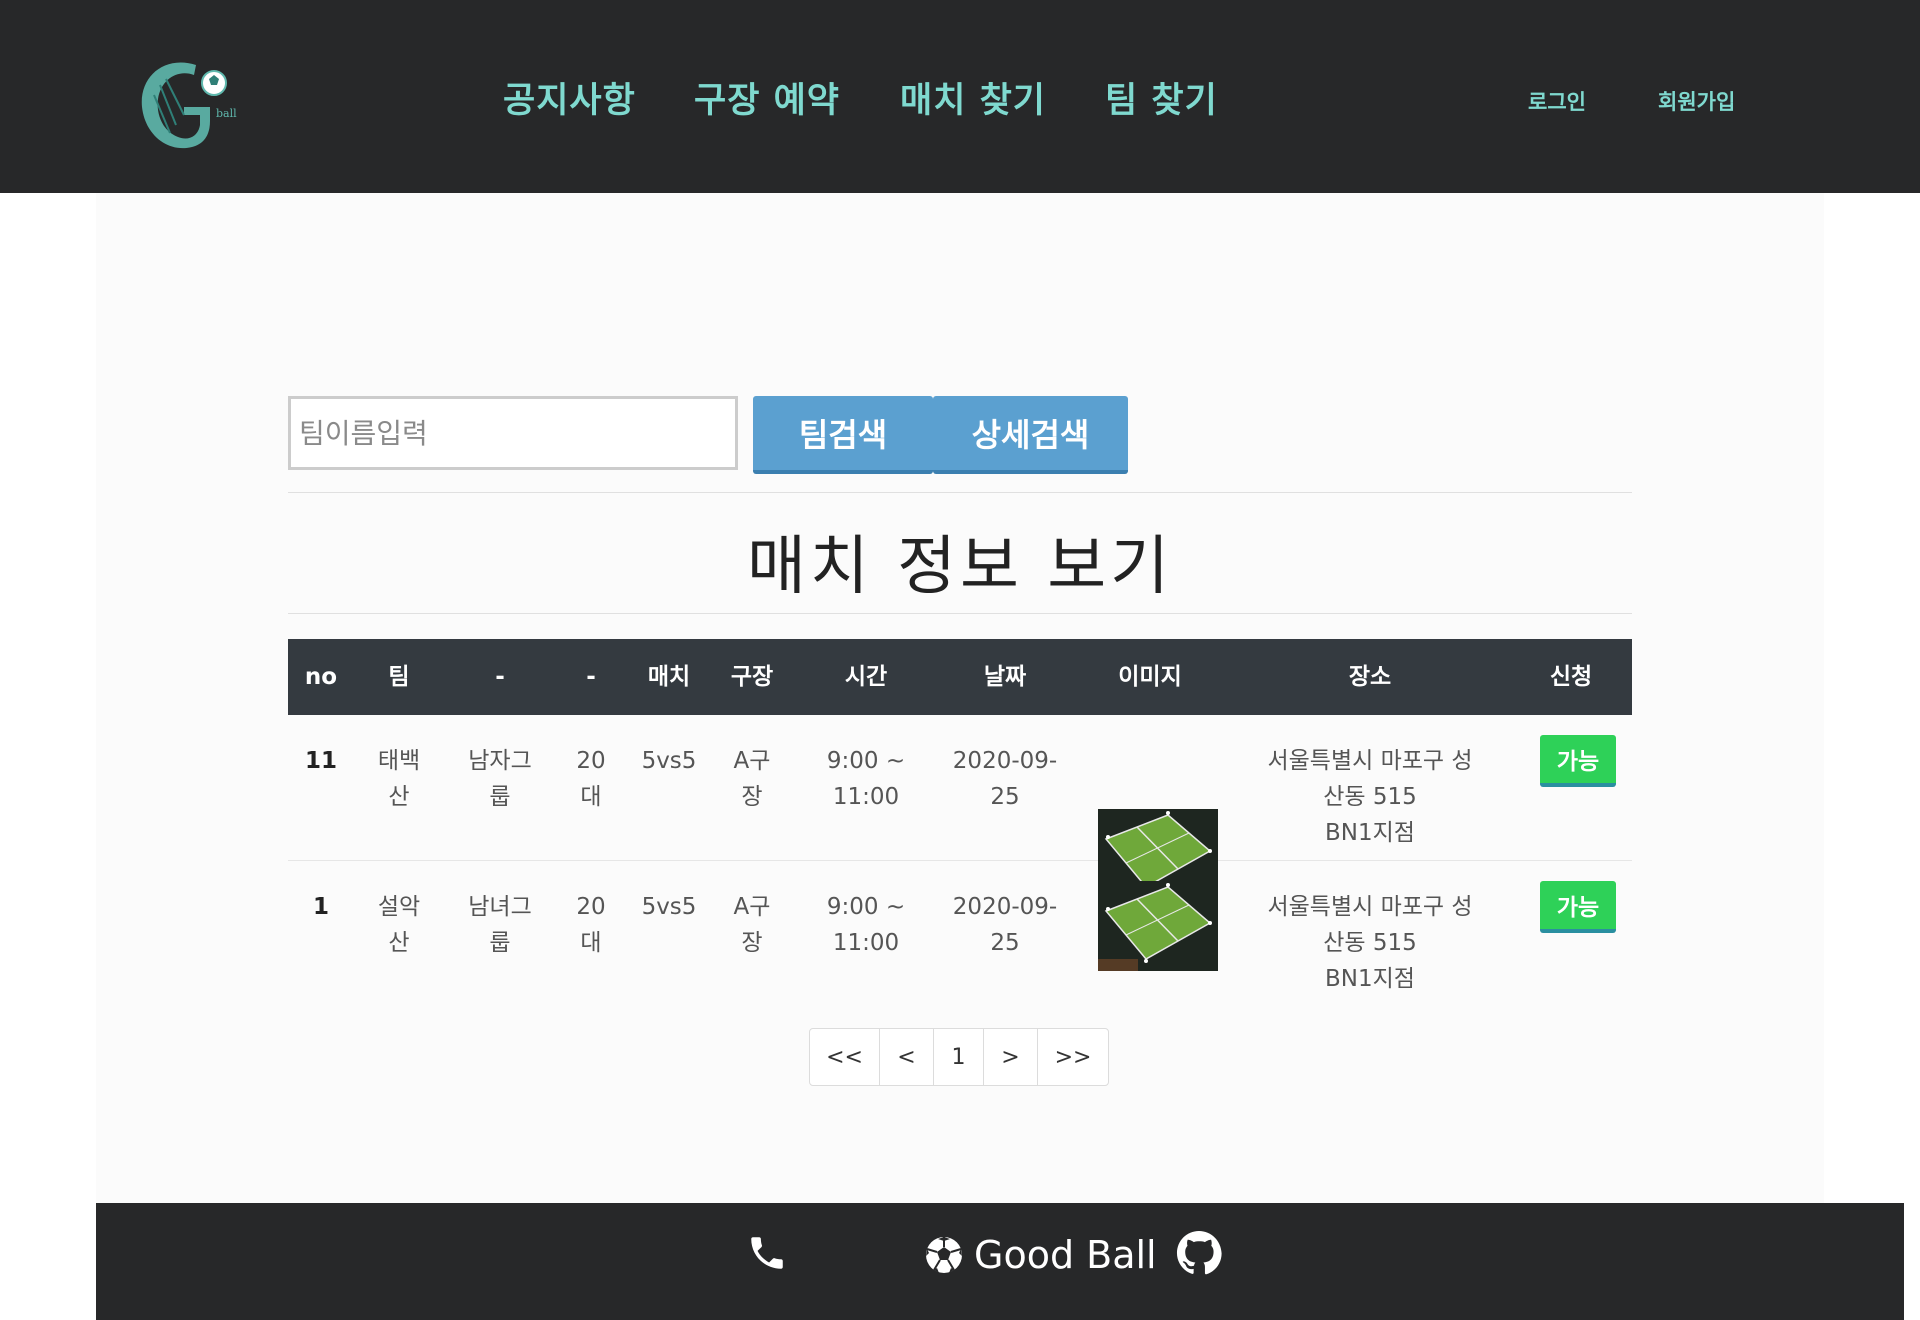  I want to click on cell-gender: 남자그 룹, so click(500, 779).